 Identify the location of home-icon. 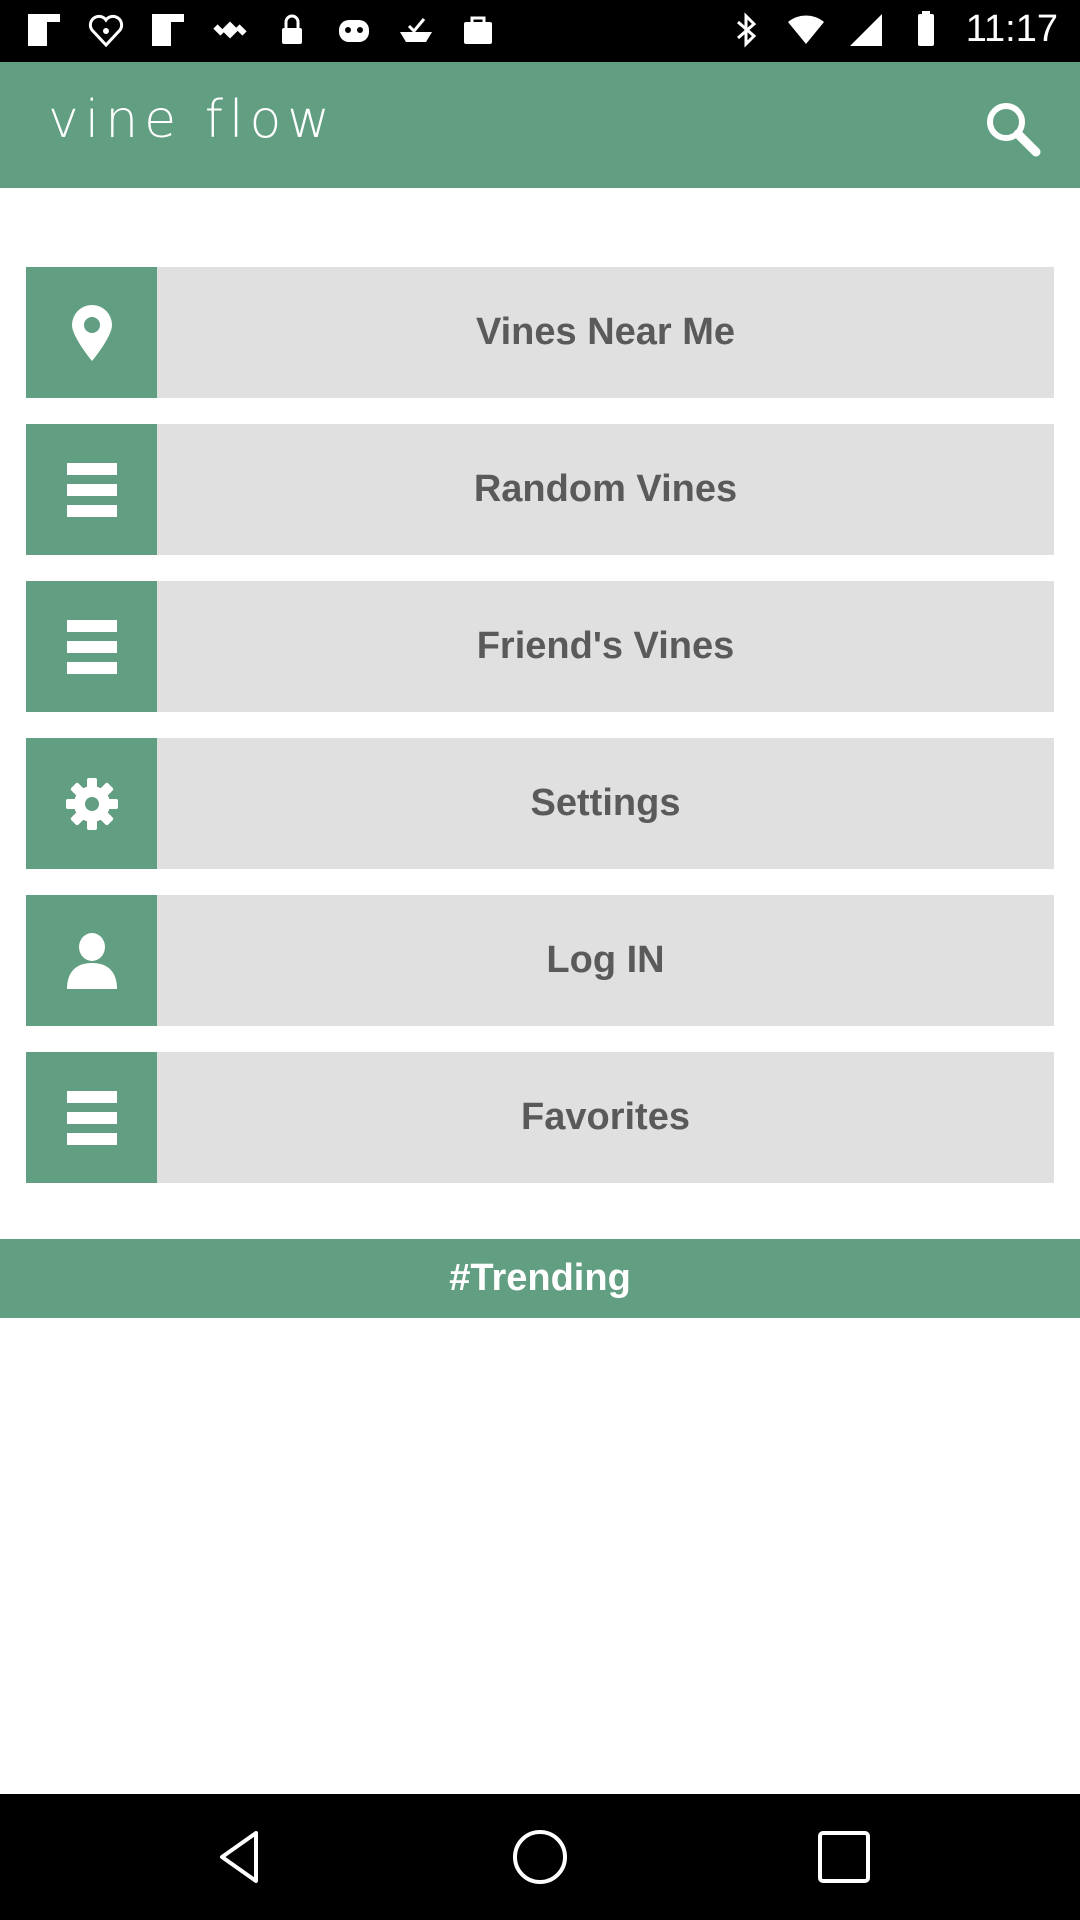
(540, 1857).